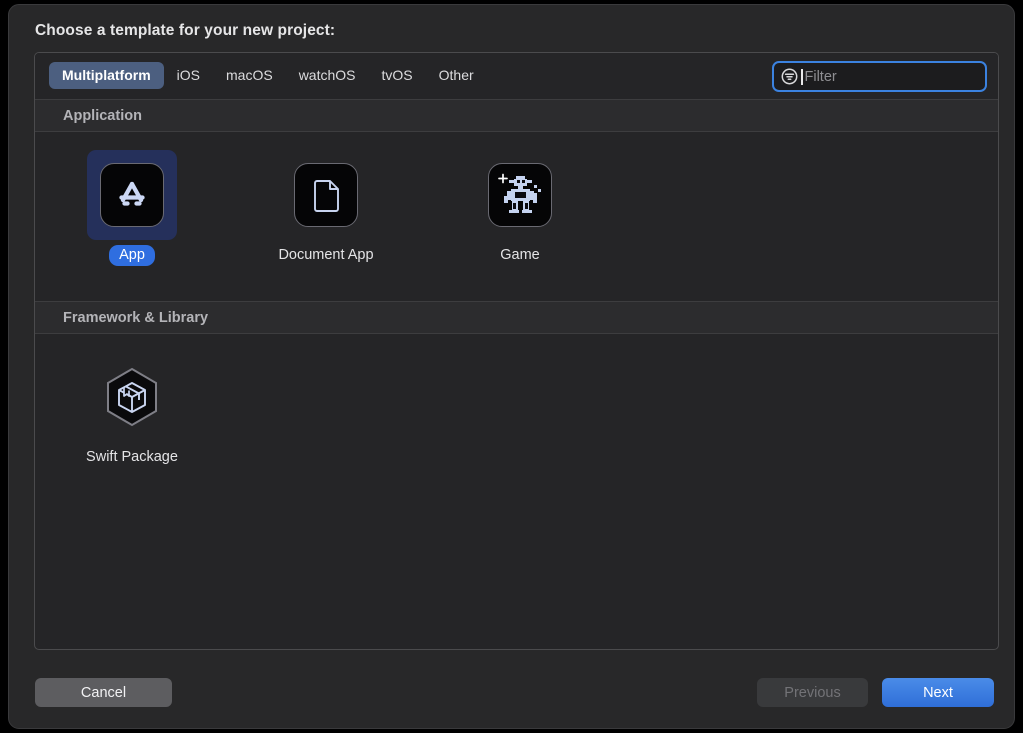 Image resolution: width=1023 pixels, height=733 pixels. I want to click on cancel-button: Cancel, so click(103, 692).